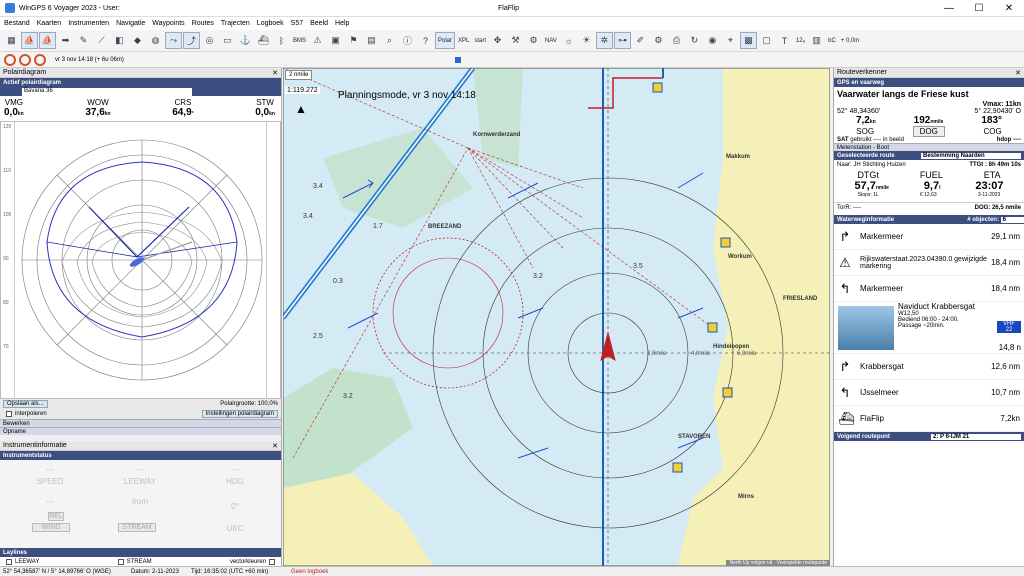  What do you see at coordinates (929, 82) in the screenshot?
I see `gps-section: GPS en vaarweg` at bounding box center [929, 82].